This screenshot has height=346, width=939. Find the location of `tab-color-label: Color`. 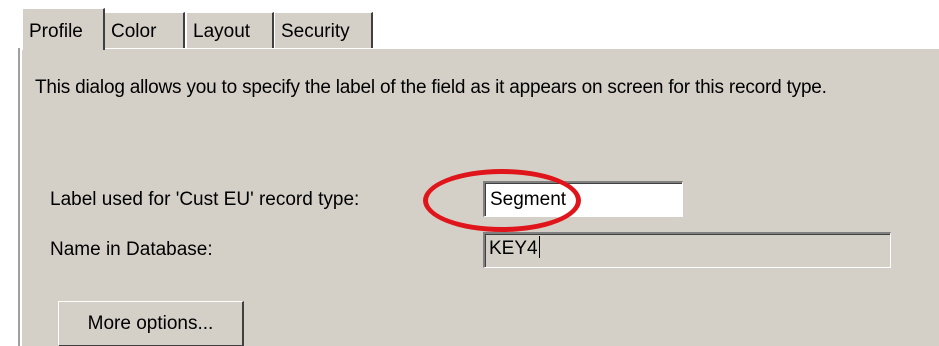

tab-color-label: Color is located at coordinates (134, 31).